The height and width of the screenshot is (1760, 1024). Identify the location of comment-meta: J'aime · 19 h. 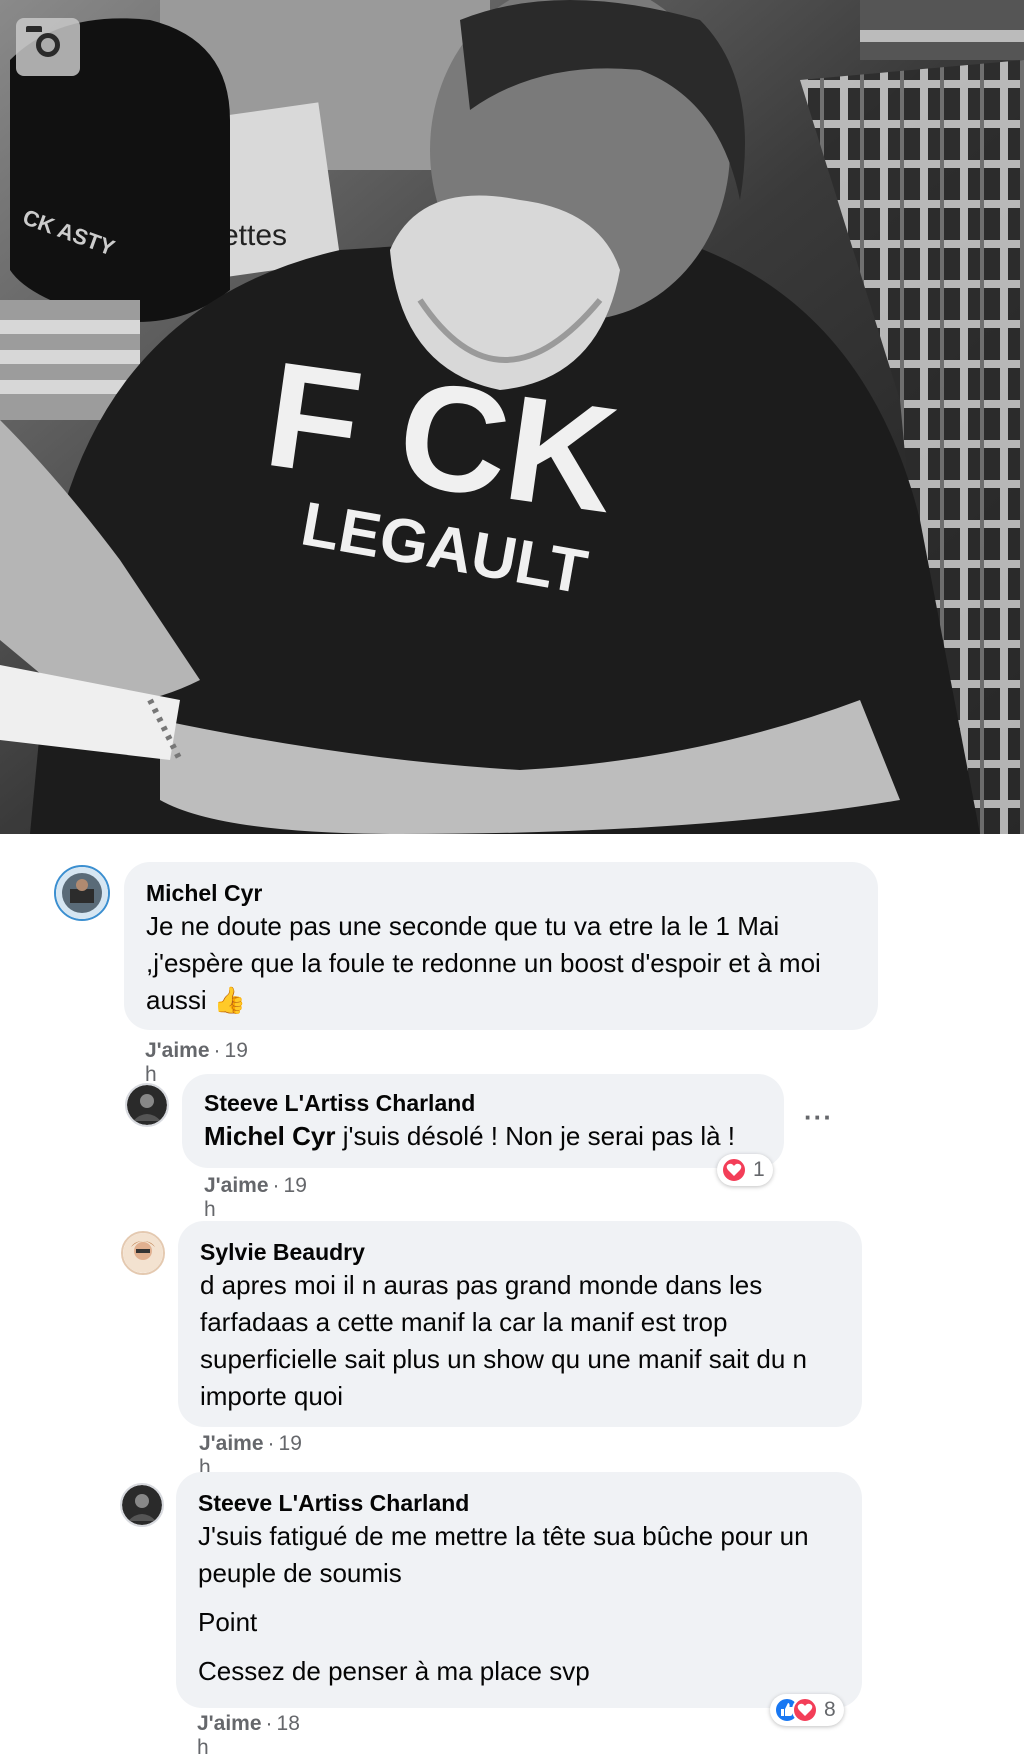
(255, 1197).